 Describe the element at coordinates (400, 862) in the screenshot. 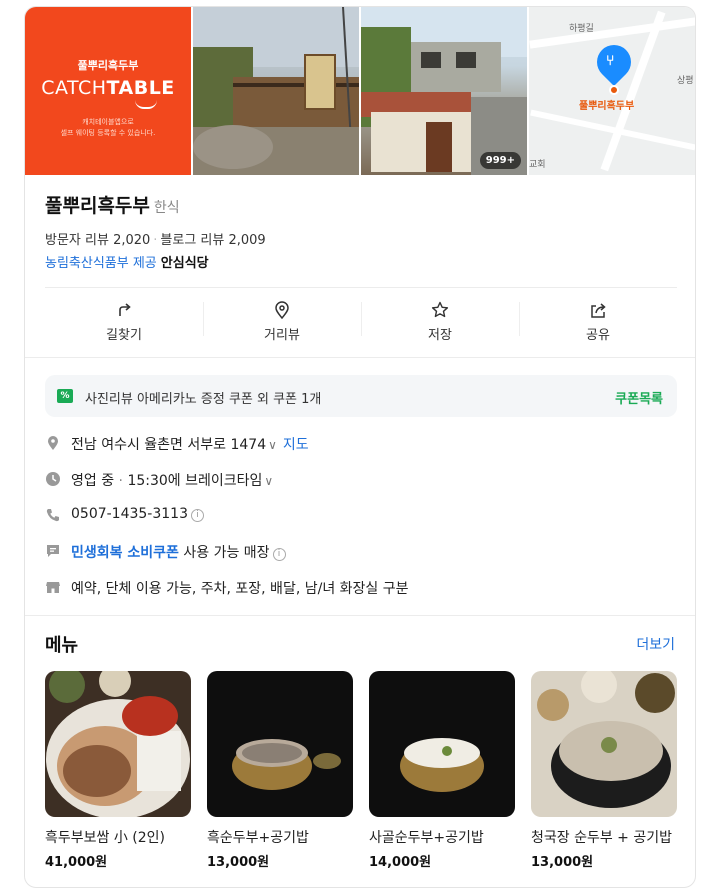

I see `menu-item-price: 14,000원` at that location.